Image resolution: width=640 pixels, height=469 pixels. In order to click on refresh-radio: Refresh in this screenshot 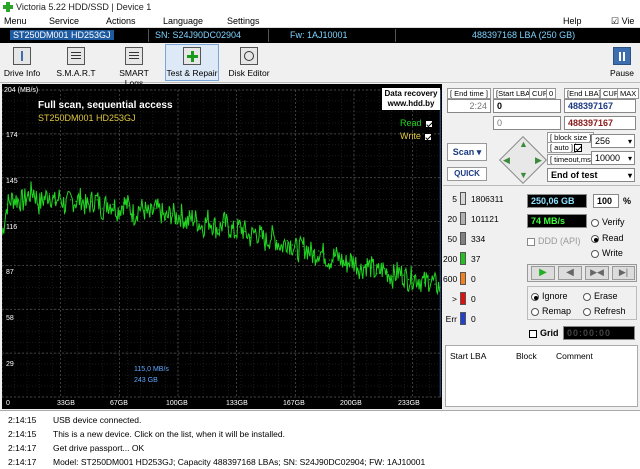, I will do `click(604, 311)`.